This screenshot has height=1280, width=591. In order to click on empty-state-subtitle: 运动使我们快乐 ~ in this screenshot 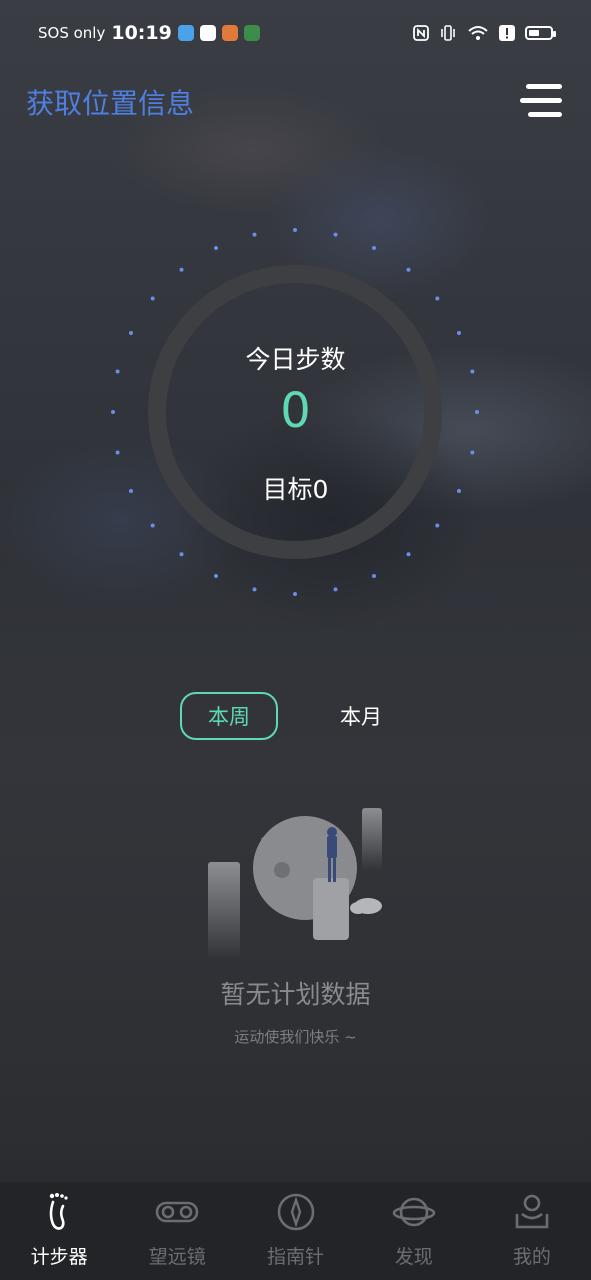, I will do `click(295, 1037)`.